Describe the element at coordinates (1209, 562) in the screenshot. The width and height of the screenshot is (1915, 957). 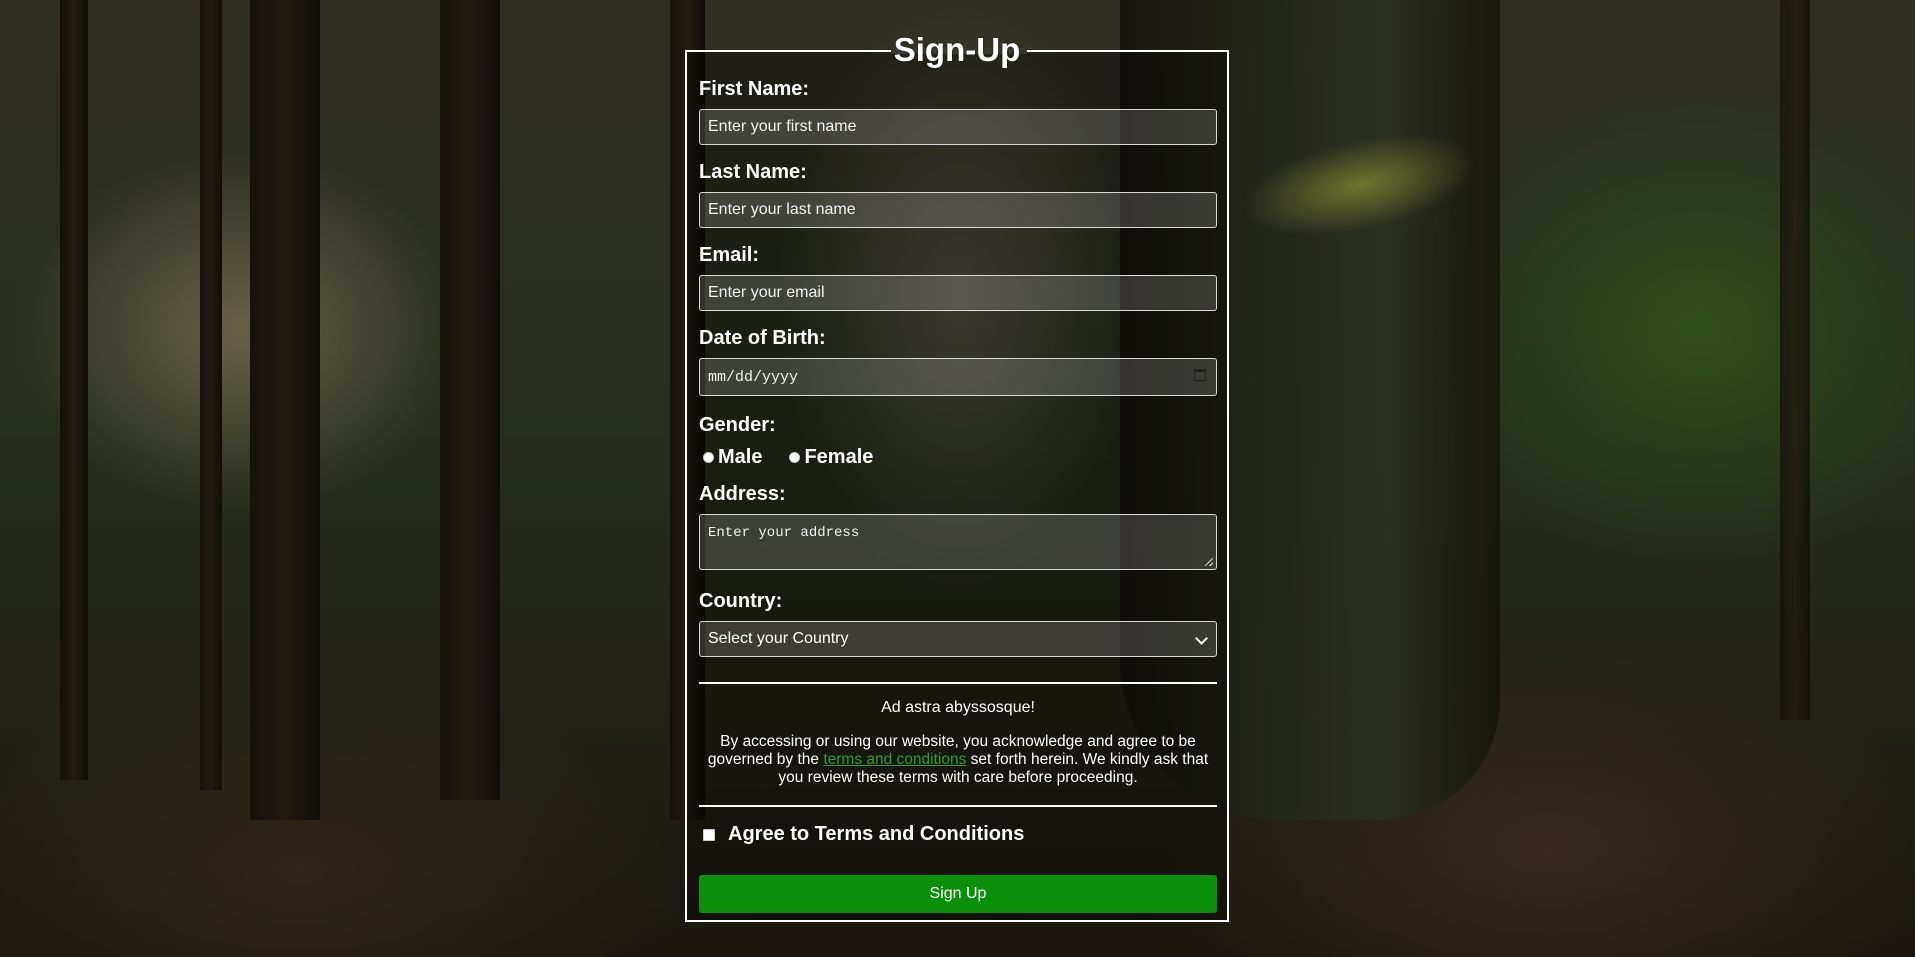
I see `resize-handle-icon` at that location.